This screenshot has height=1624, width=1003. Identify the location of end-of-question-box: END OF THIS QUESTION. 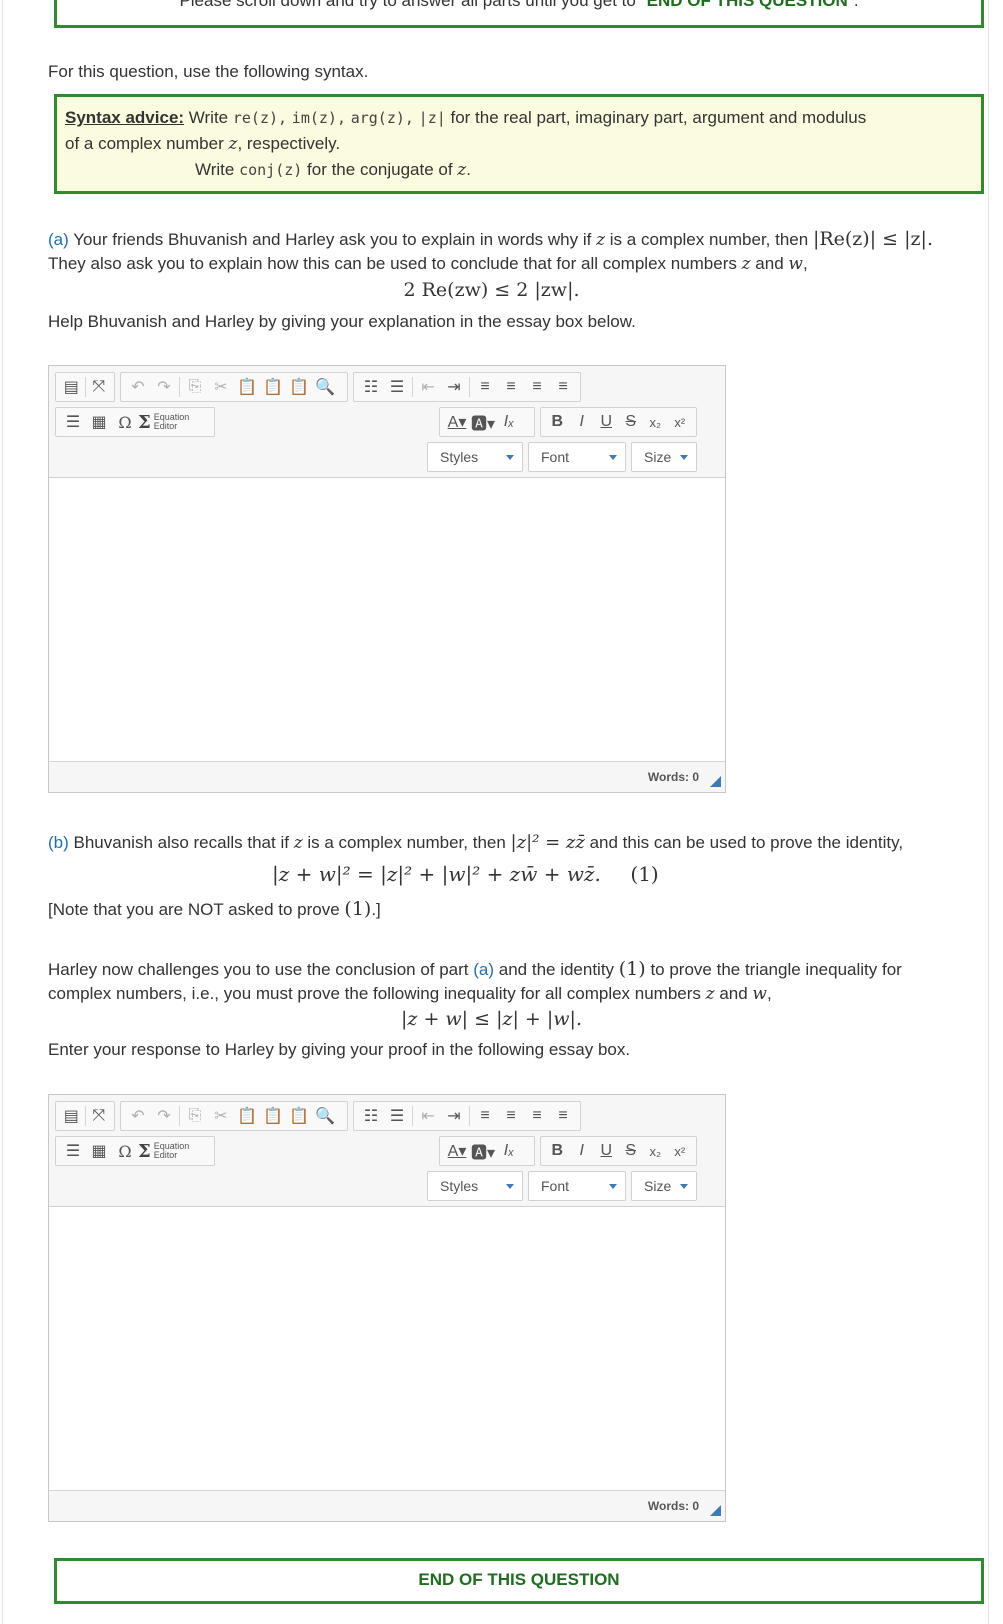
(519, 1581).